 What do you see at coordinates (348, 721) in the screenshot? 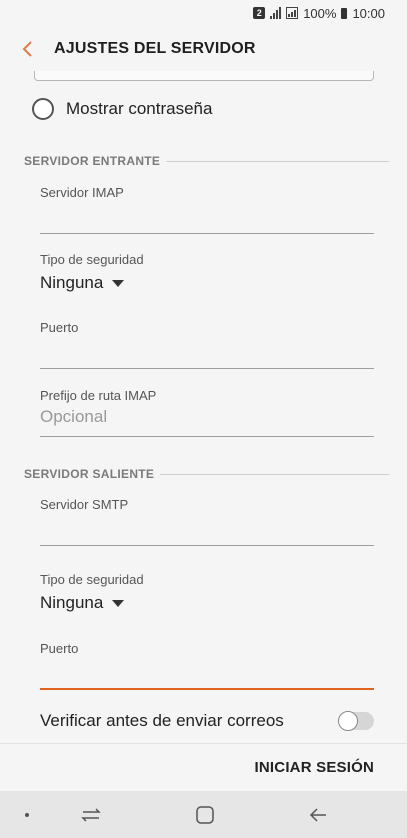
I see `toggle-knob` at bounding box center [348, 721].